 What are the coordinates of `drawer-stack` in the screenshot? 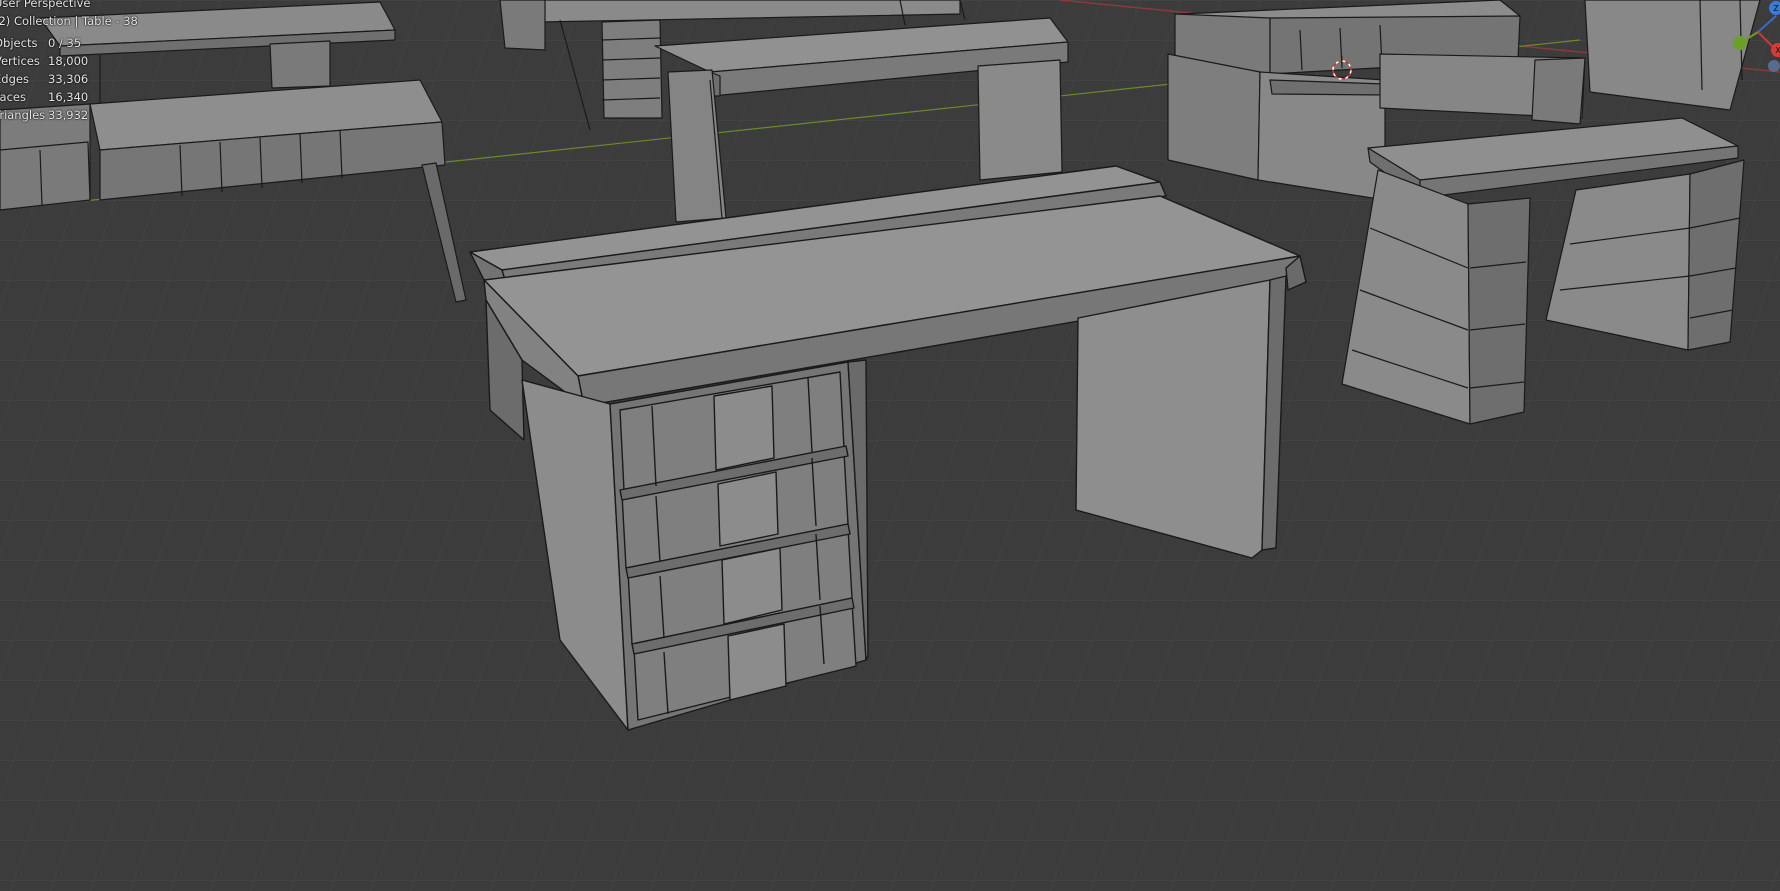 It's located at (738, 546).